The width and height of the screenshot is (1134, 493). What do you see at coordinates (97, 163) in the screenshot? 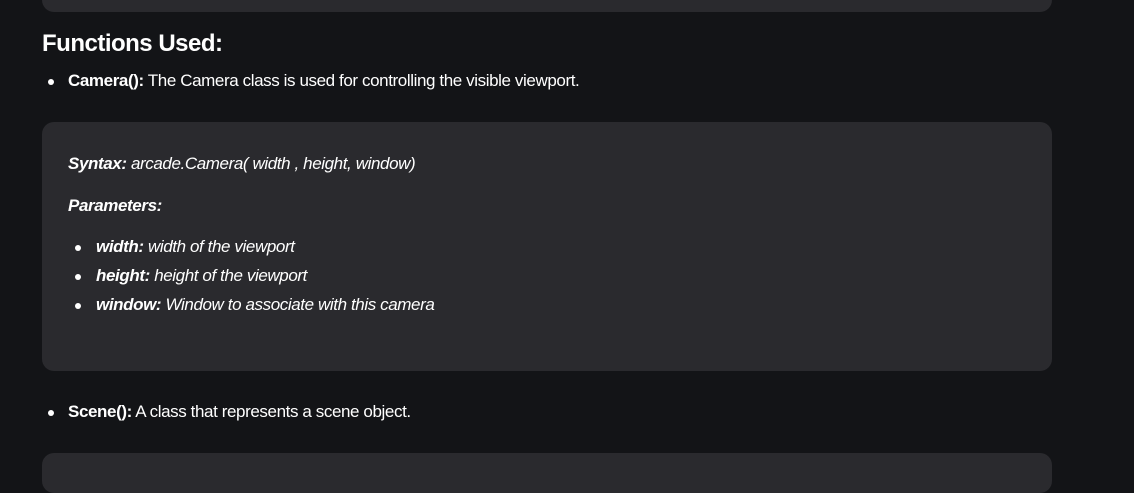
I see `syntax-label: Syntax:` at bounding box center [97, 163].